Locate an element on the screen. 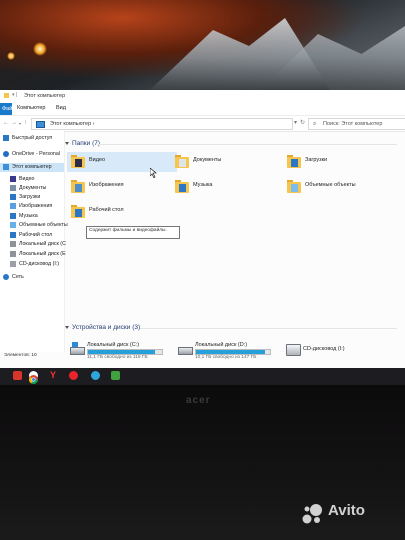 The width and height of the screenshot is (405, 540). folder-tile: Изображения is located at coordinates (122, 187).